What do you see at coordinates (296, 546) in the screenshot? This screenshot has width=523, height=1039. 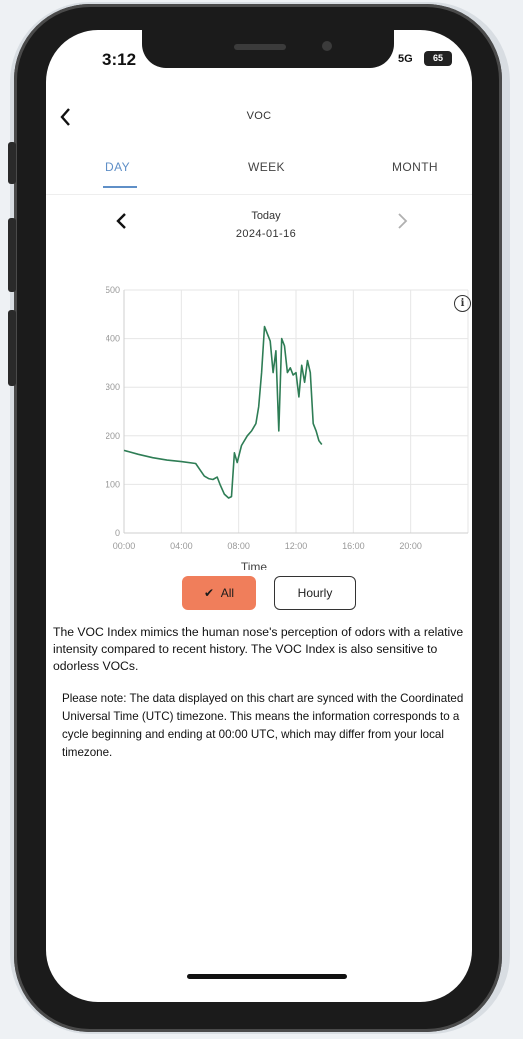 I see `x-tick-label: 12:00` at bounding box center [296, 546].